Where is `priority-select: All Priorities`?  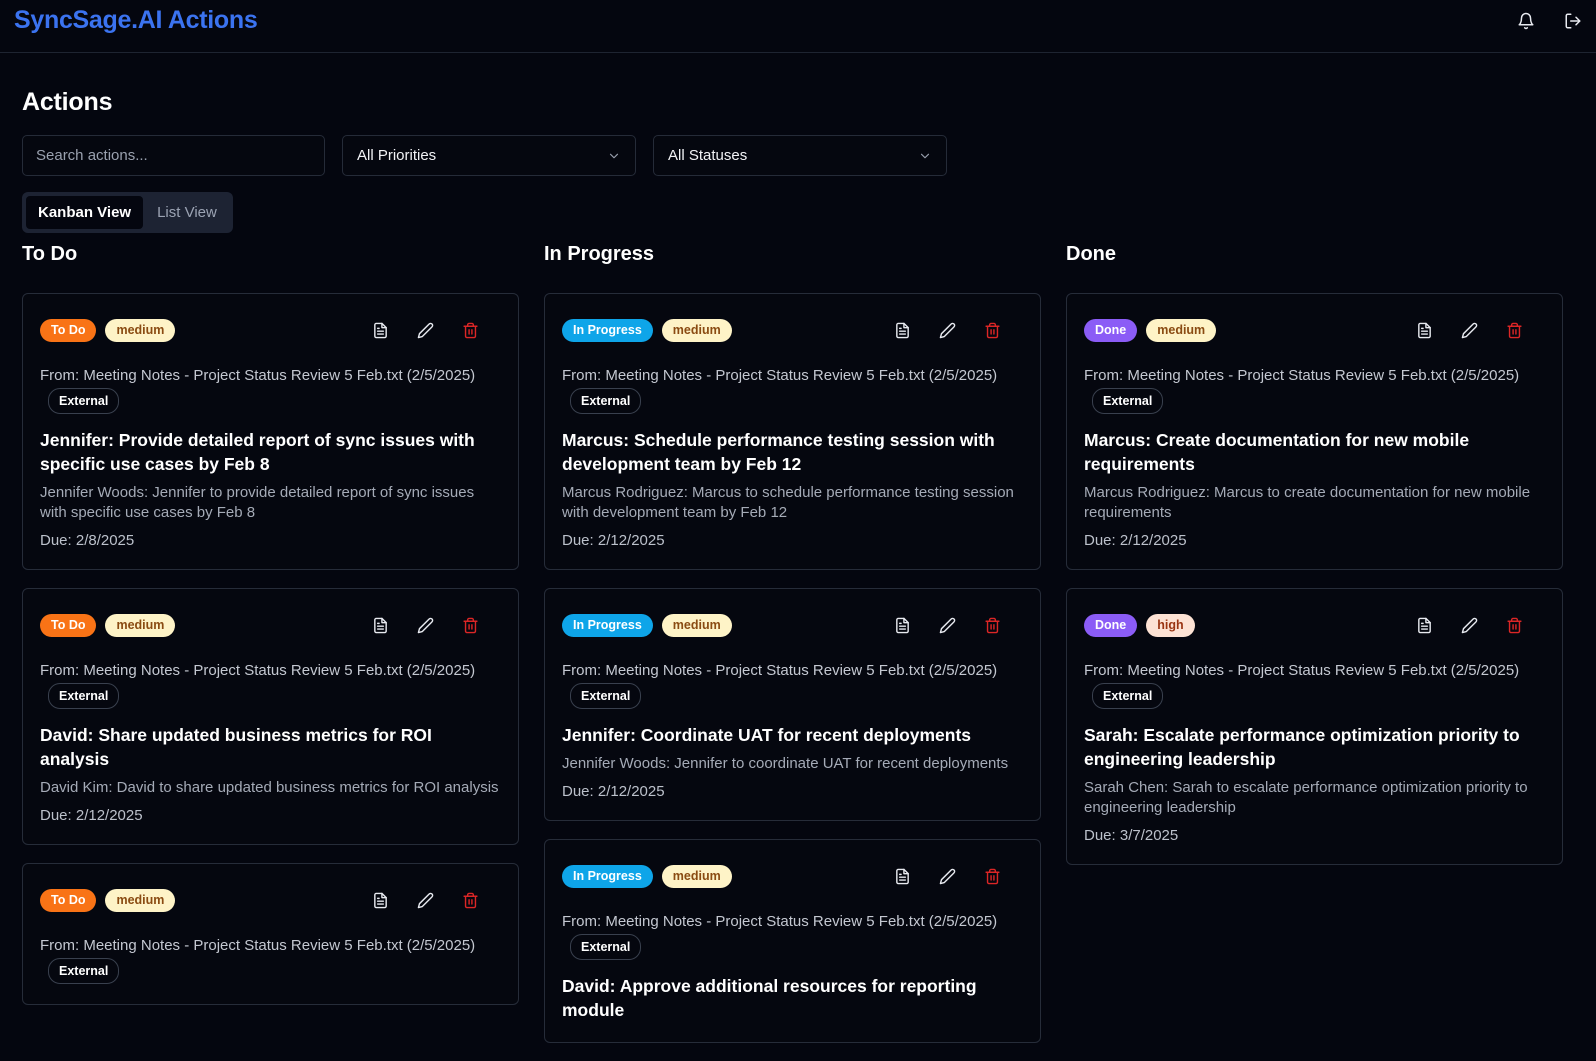
priority-select: All Priorities is located at coordinates (489, 155).